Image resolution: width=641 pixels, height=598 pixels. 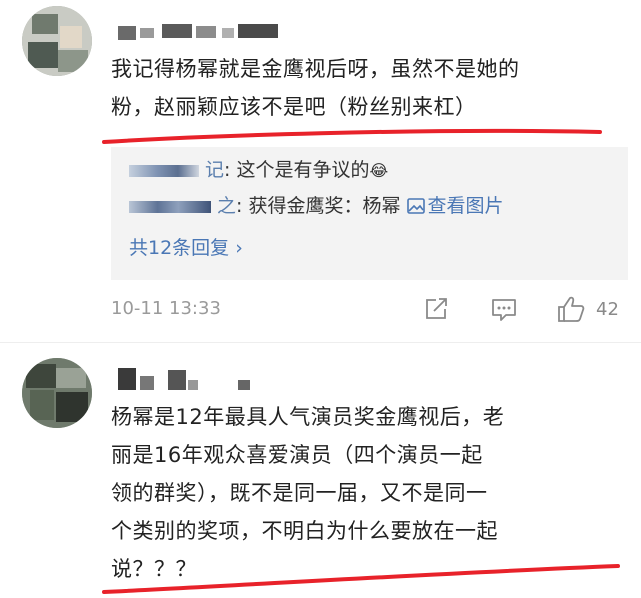 I want to click on share-button, so click(x=437, y=311).